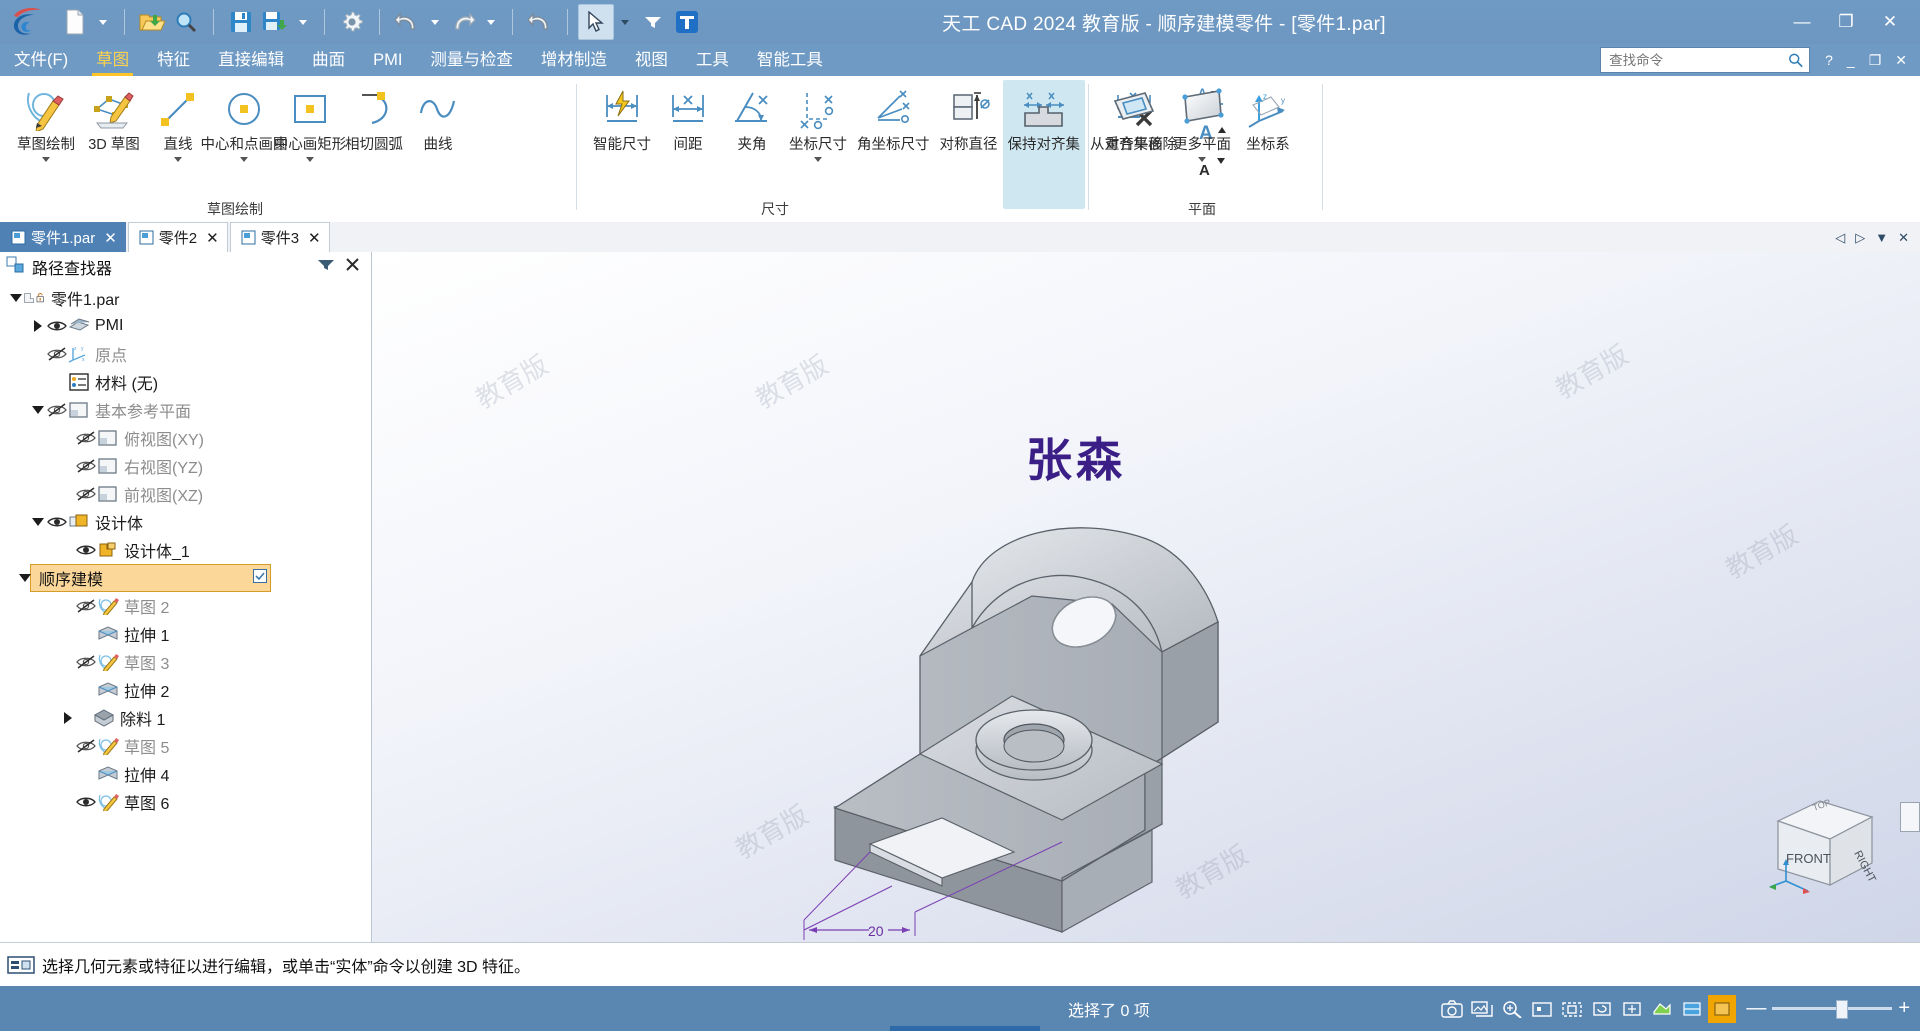 The height and width of the screenshot is (1031, 1920). I want to click on fit-view-icon, so click(1542, 1009).